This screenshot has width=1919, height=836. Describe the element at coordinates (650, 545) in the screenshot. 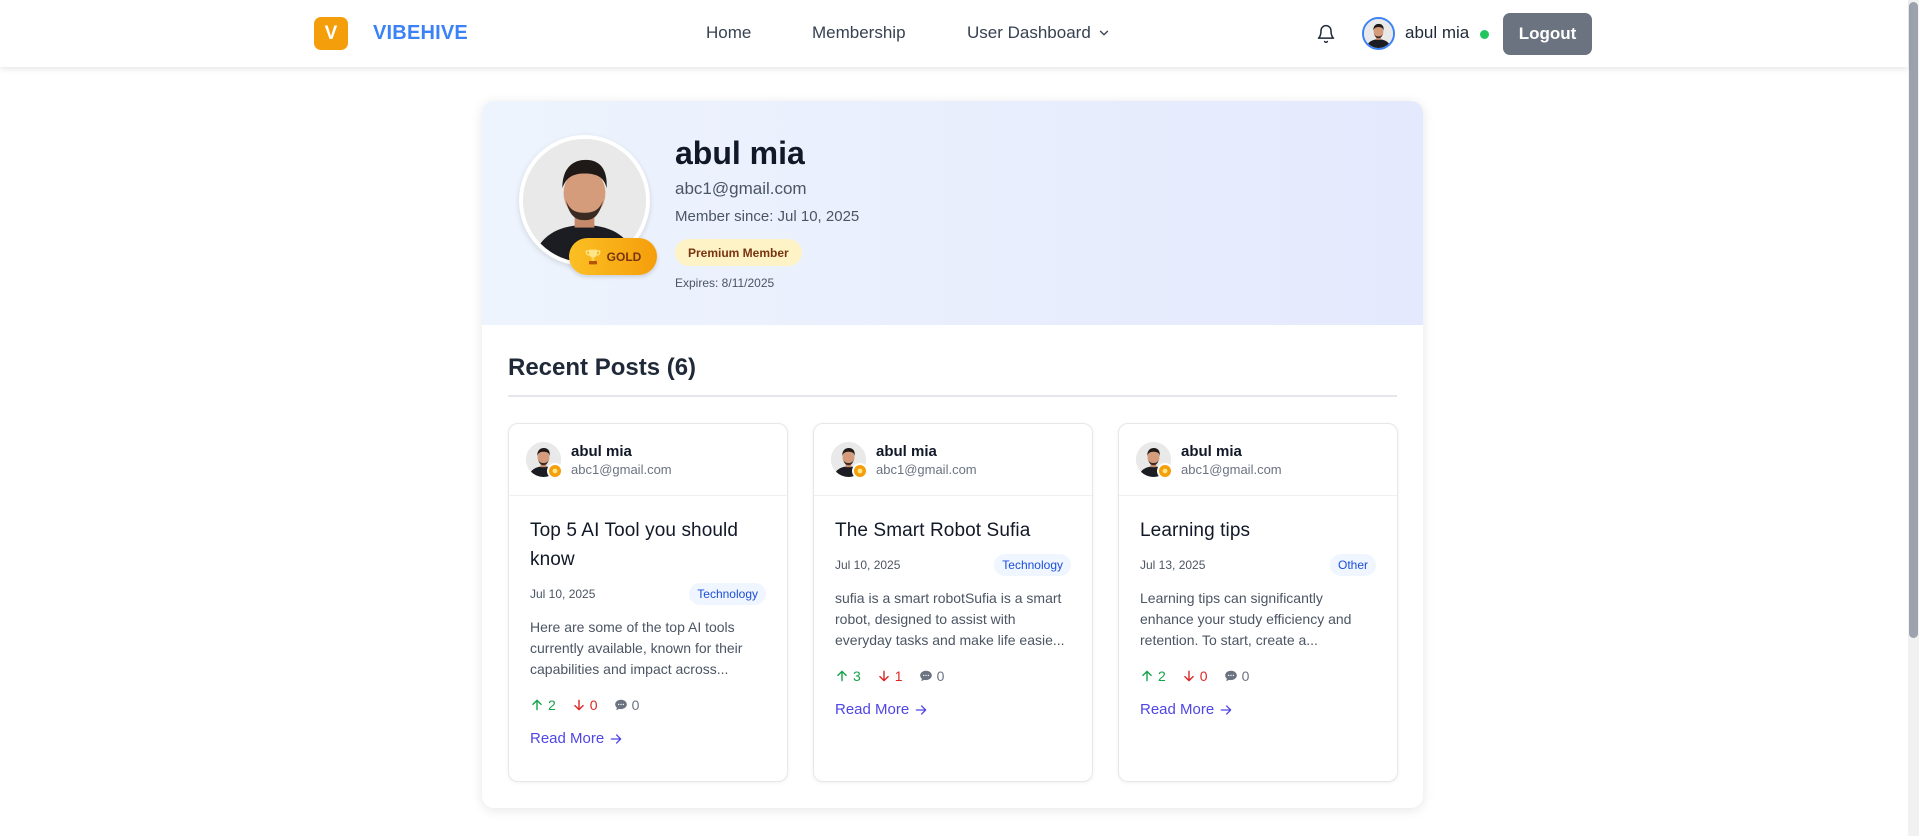

I see `post-title: Top 5 AI Tool you should know` at that location.